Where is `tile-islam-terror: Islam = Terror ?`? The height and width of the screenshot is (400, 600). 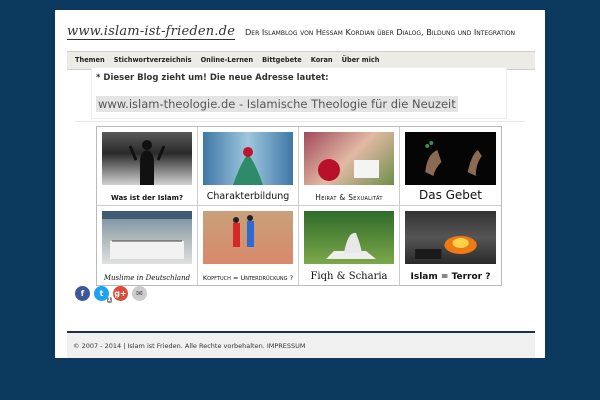
tile-islam-terror: Islam = Terror ? is located at coordinates (450, 245).